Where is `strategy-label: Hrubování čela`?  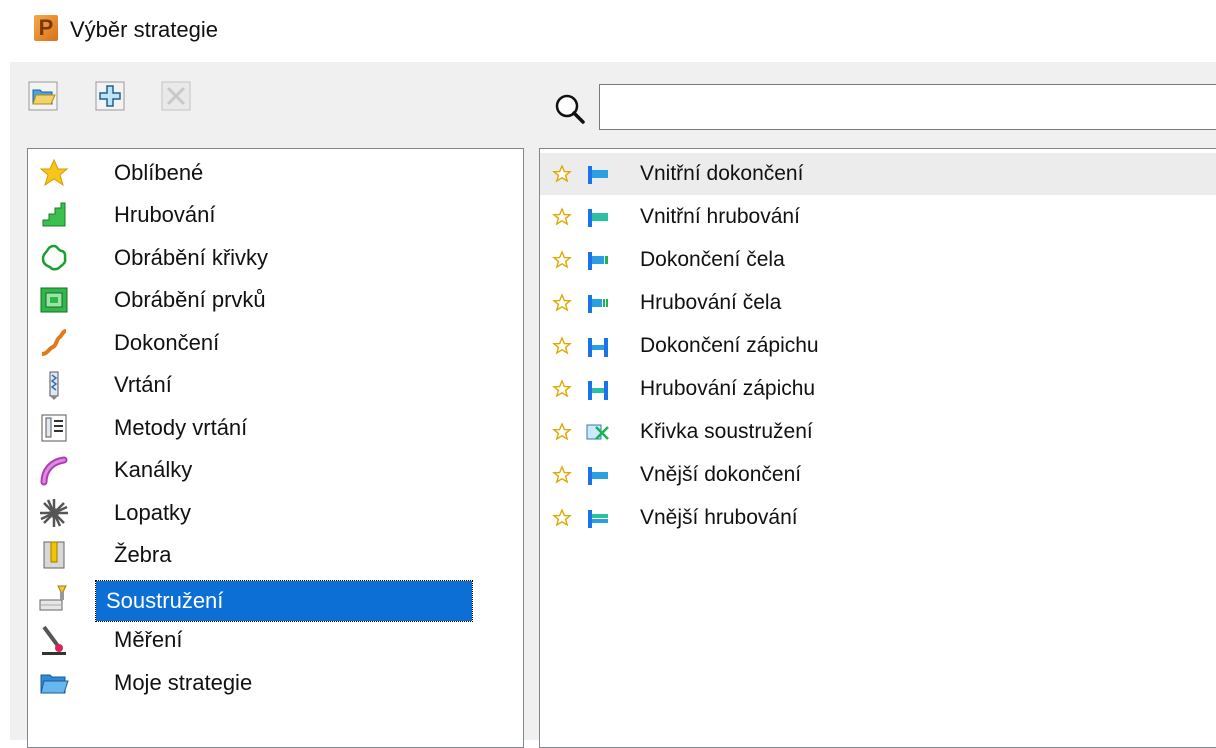
strategy-label: Hrubování čela is located at coordinates (711, 302).